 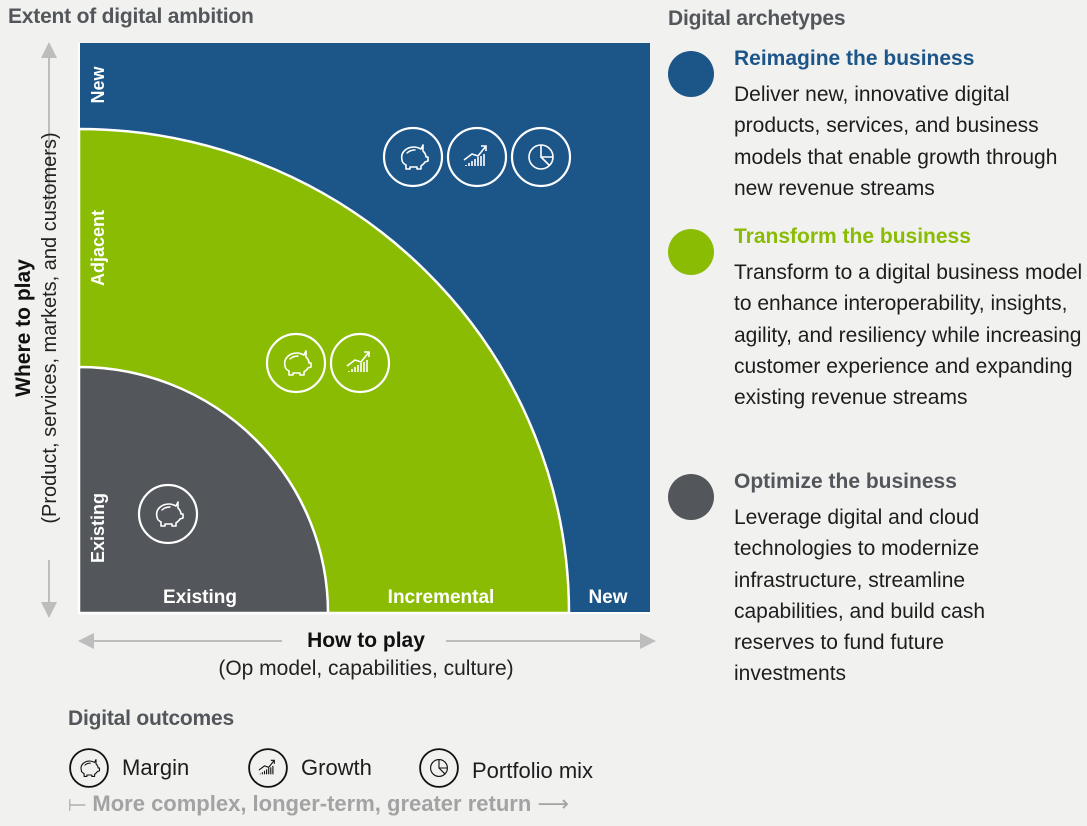 I want to click on y-level-new: New, so click(x=98, y=84).